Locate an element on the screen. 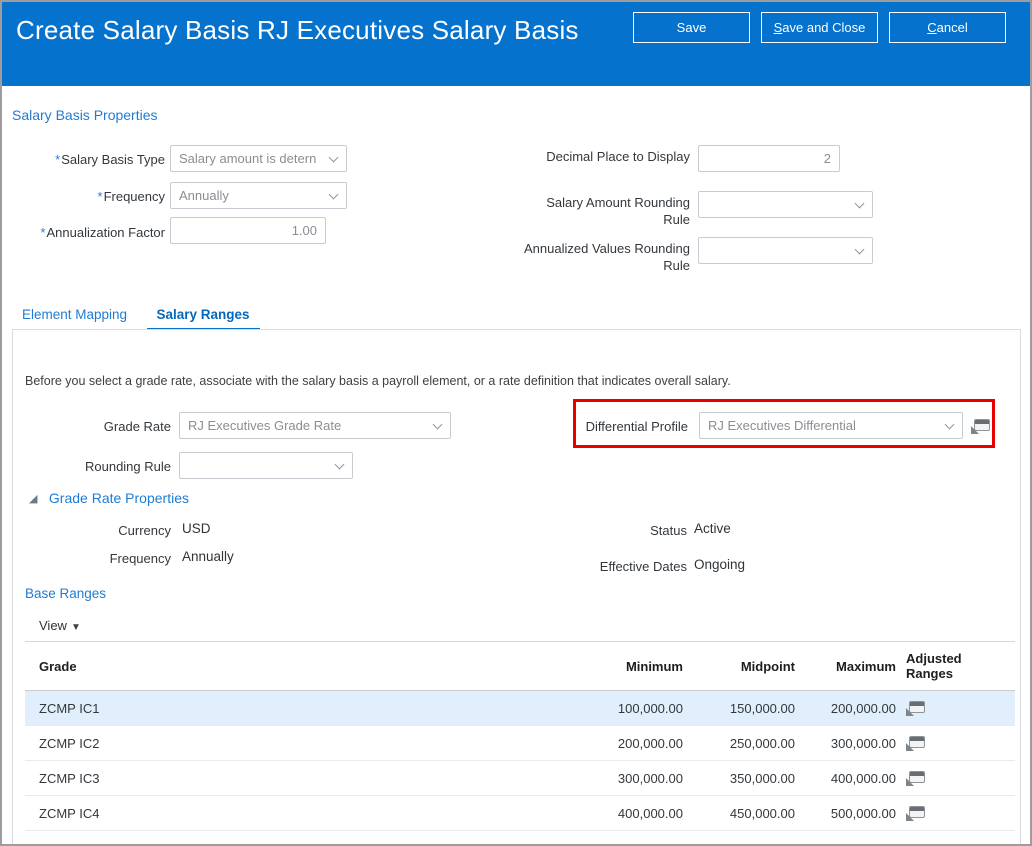 The image size is (1032, 846). salary-basis-type-label: Salary Basis Type is located at coordinates (83, 159).